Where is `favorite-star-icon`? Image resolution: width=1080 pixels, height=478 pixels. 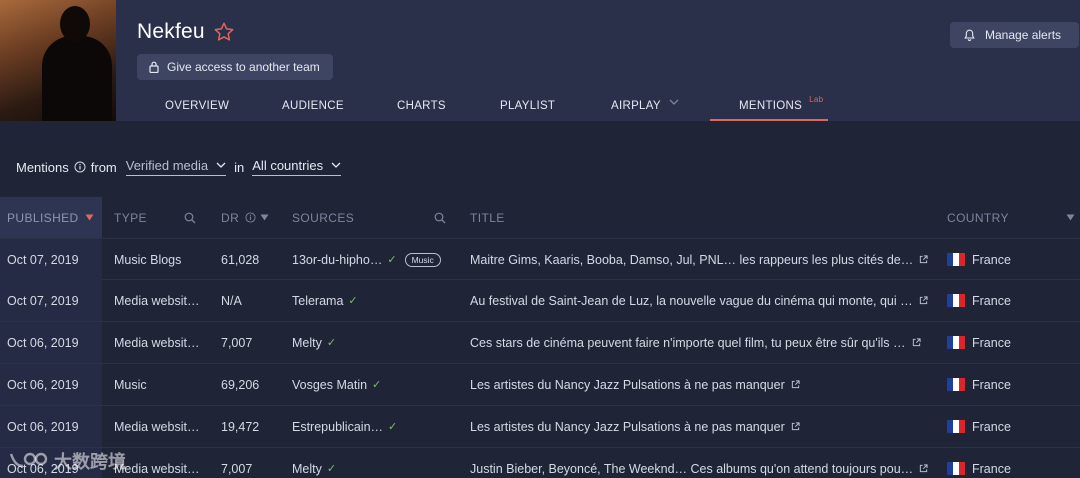
favorite-star-icon is located at coordinates (224, 32).